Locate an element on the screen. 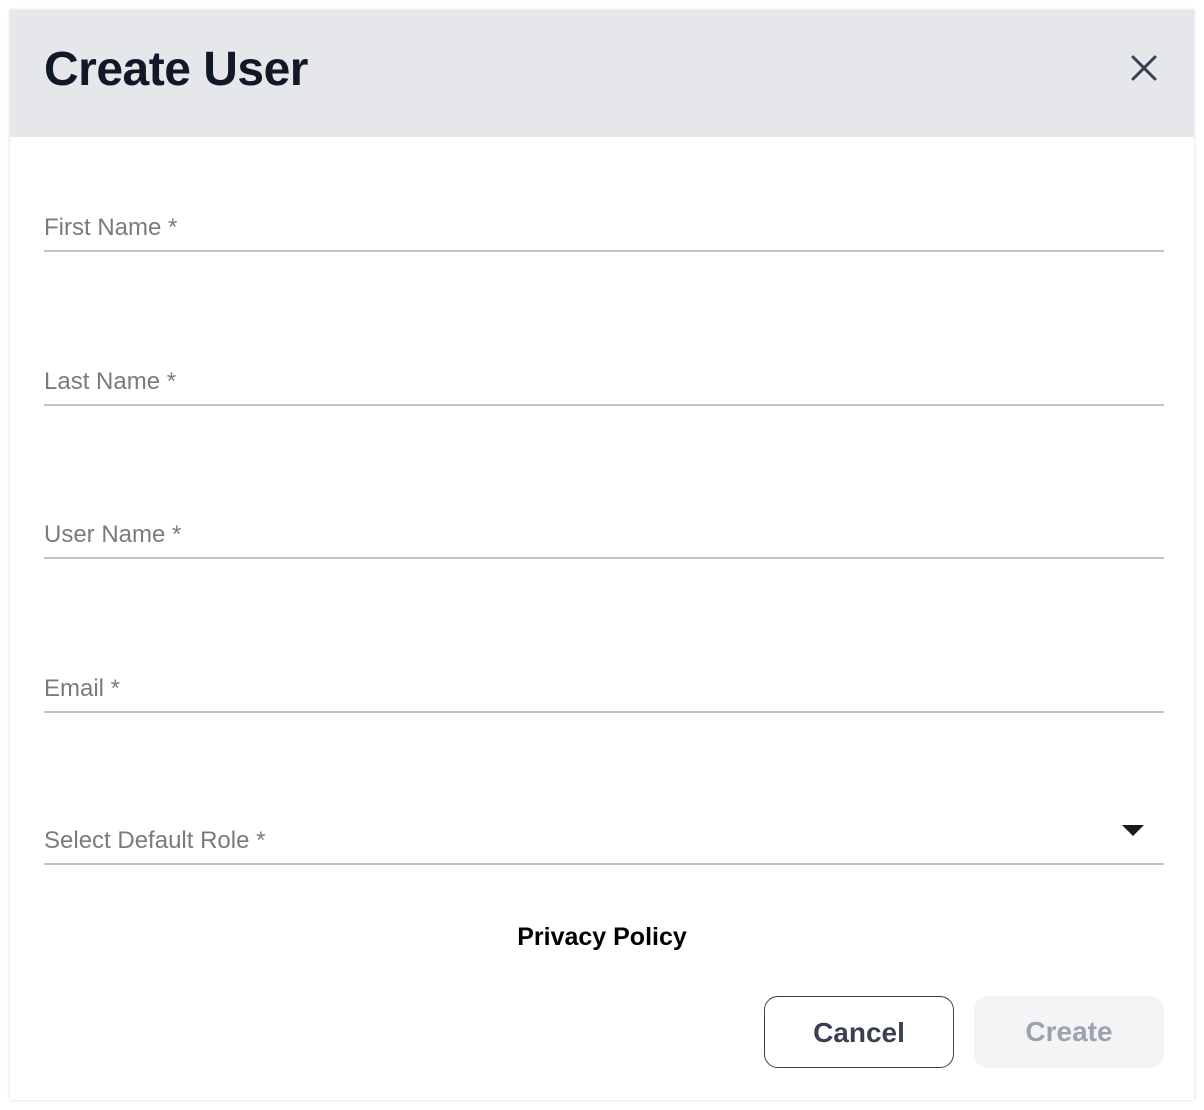 This screenshot has width=1204, height=1110. first-name-input is located at coordinates (604, 220).